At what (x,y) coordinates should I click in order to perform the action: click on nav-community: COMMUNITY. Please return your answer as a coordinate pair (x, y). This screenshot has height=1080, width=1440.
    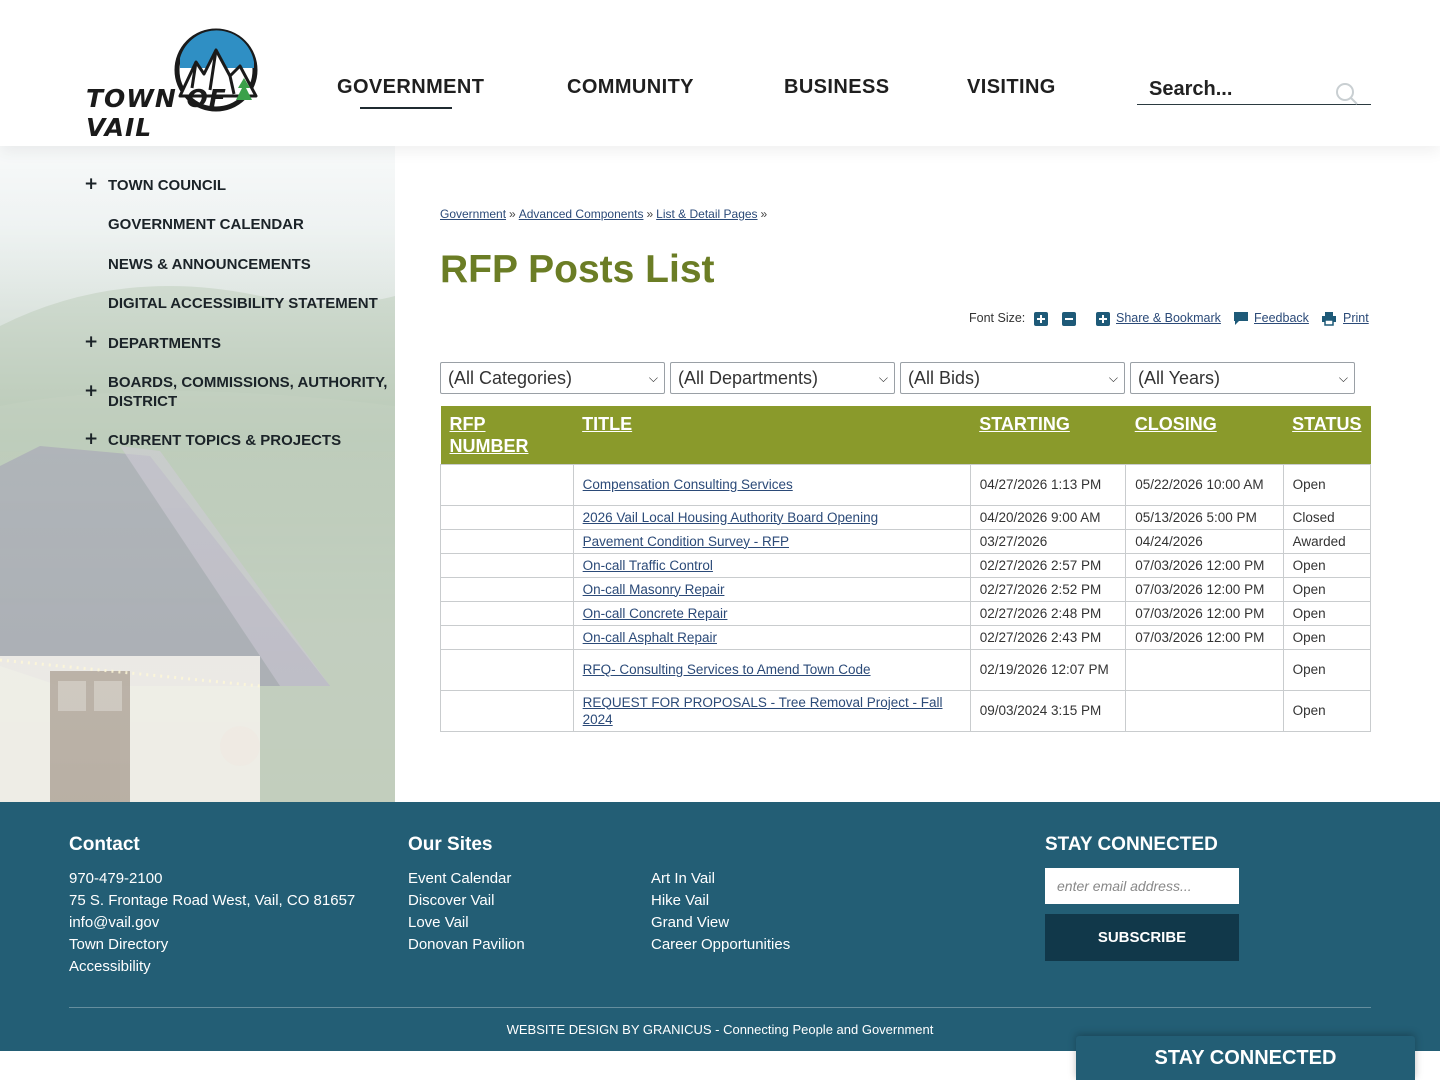
    Looking at the image, I should click on (630, 87).